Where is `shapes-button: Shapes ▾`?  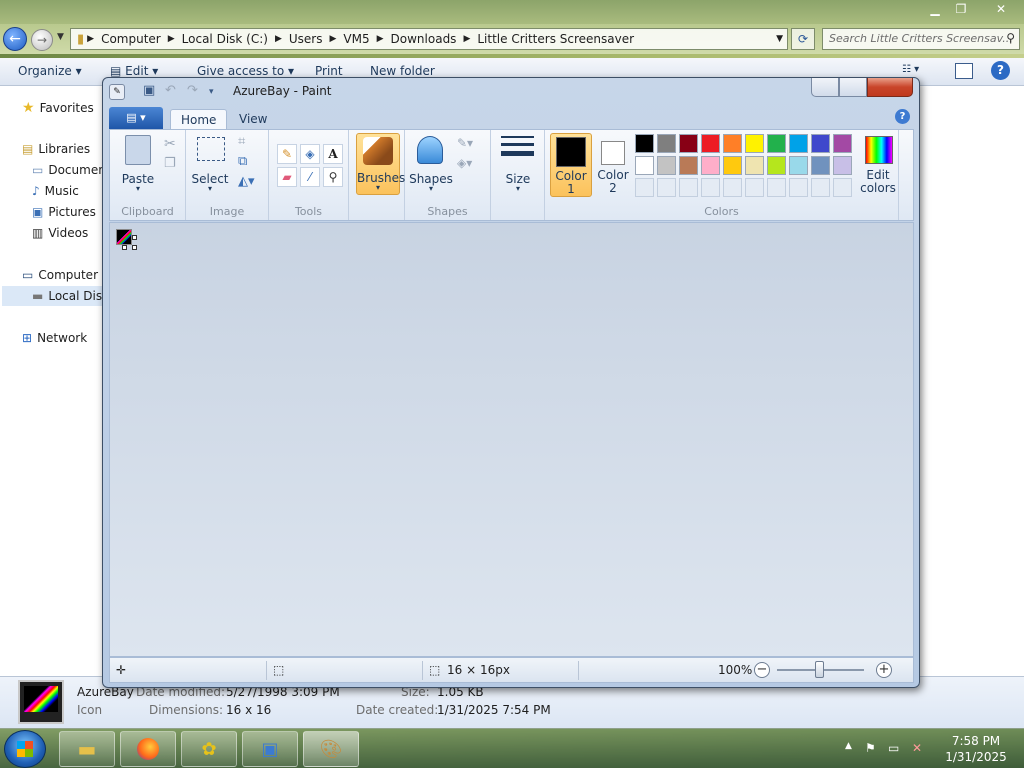
shapes-button: Shapes ▾ is located at coordinates (431, 163).